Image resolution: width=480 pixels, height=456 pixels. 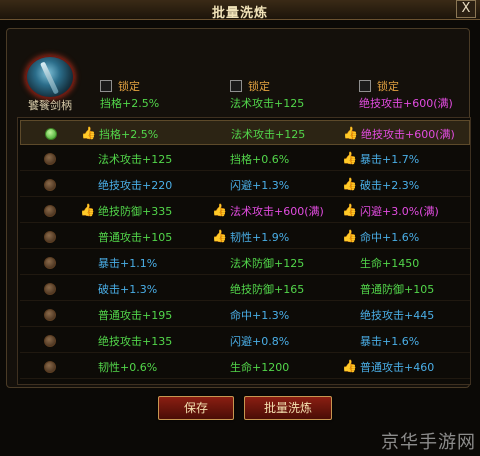 I want to click on attribute-cell: 👍 命中+1.6%, so click(x=380, y=236).